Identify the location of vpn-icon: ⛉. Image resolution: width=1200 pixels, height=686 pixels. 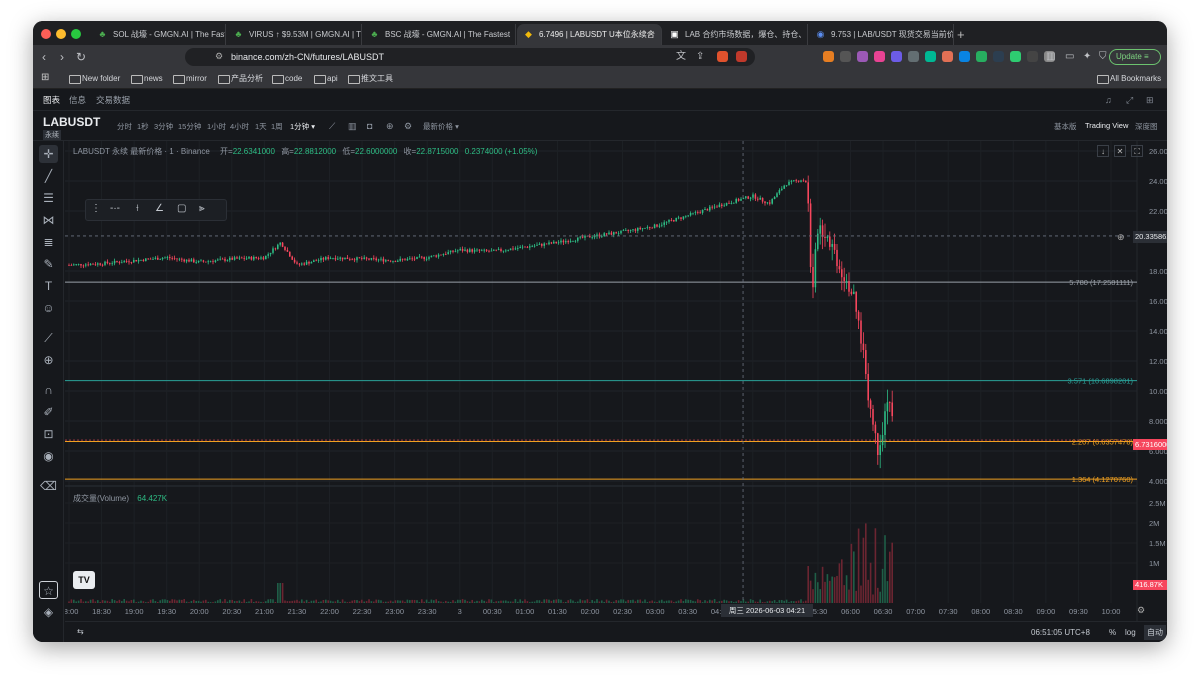
(1103, 57).